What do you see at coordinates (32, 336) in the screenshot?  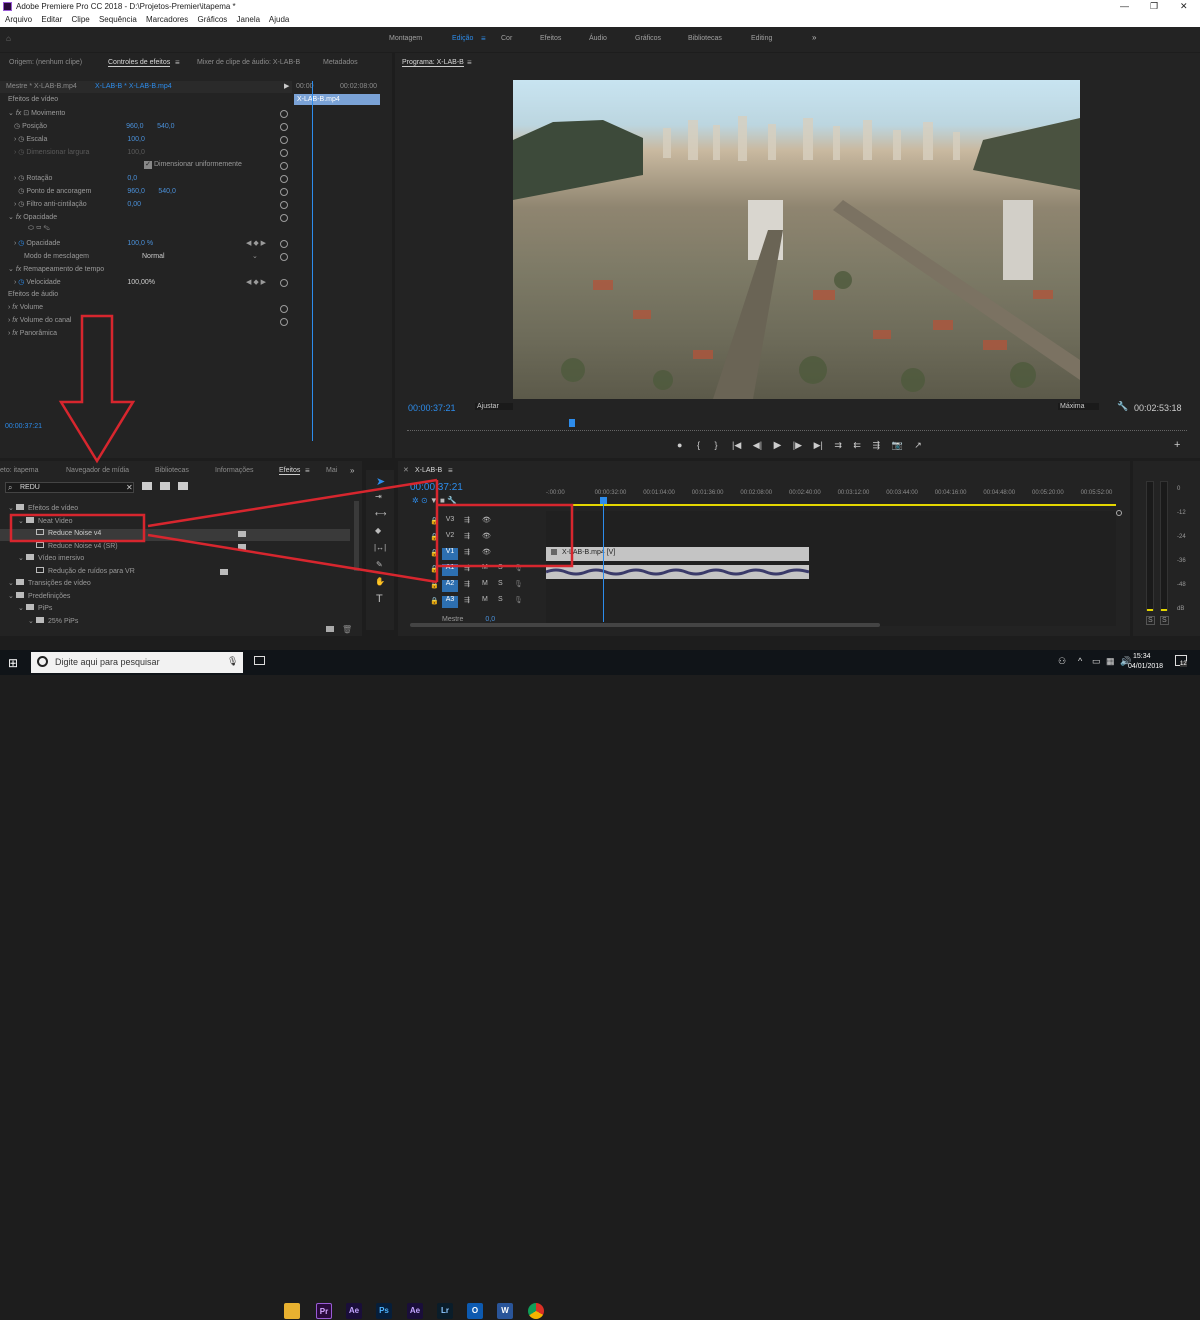 I see `panoramica-row: › fx Panorâmica` at bounding box center [32, 336].